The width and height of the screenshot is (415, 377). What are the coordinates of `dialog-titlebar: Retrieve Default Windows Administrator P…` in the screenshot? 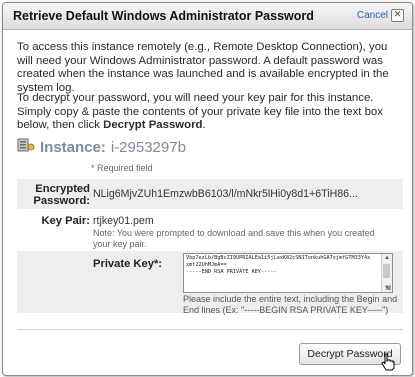 It's located at (207, 16).